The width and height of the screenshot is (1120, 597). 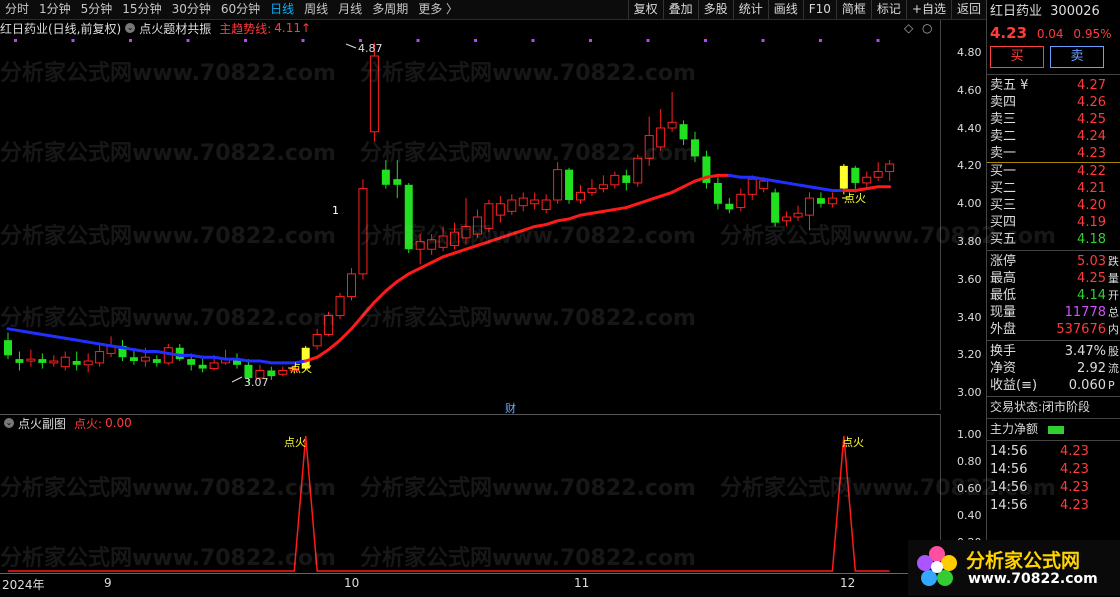 What do you see at coordinates (1009, 85) in the screenshot?
I see `order-book-label: 卖五 ¥` at bounding box center [1009, 85].